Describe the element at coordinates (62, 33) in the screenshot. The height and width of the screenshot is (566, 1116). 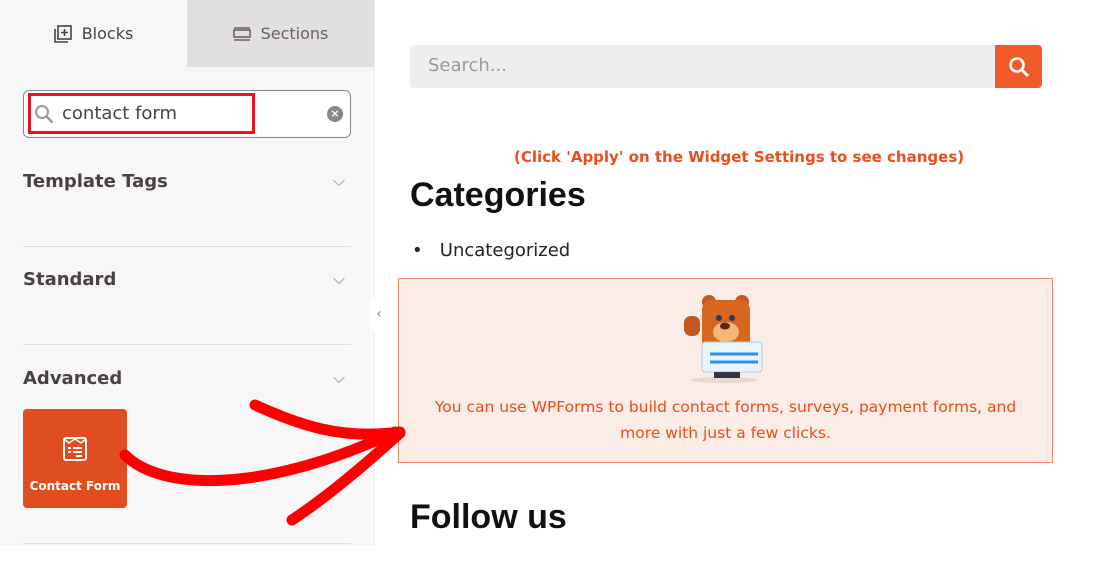
I see `add-block-icon` at that location.